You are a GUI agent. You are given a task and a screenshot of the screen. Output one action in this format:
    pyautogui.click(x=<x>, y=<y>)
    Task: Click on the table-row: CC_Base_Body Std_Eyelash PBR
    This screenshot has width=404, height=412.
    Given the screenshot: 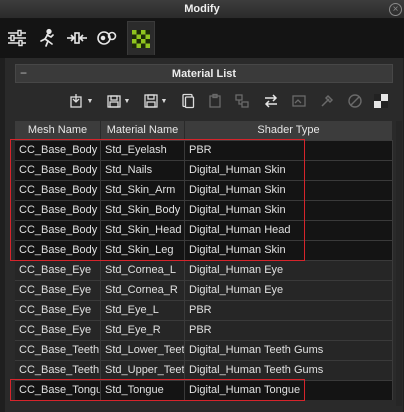 What is the action you would take?
    pyautogui.click(x=204, y=150)
    